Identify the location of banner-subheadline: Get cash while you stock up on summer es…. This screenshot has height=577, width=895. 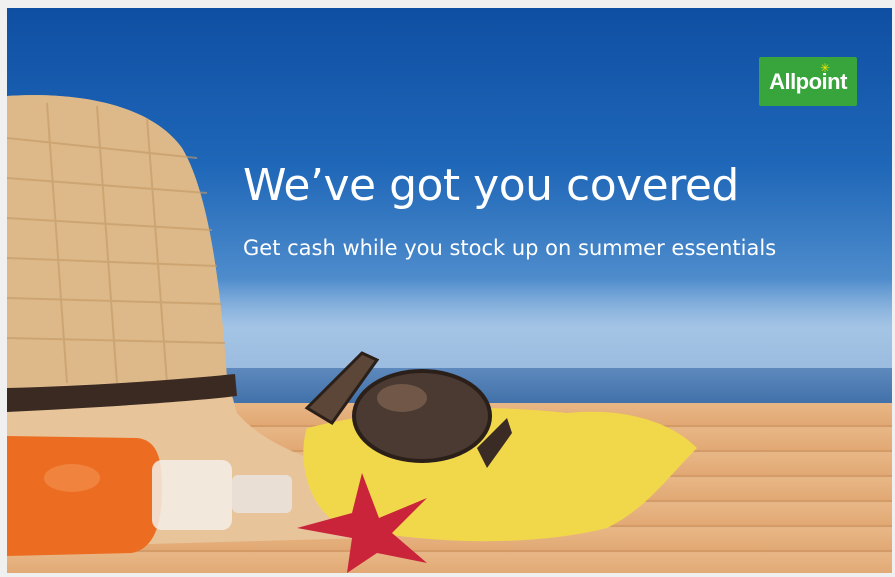
(510, 248).